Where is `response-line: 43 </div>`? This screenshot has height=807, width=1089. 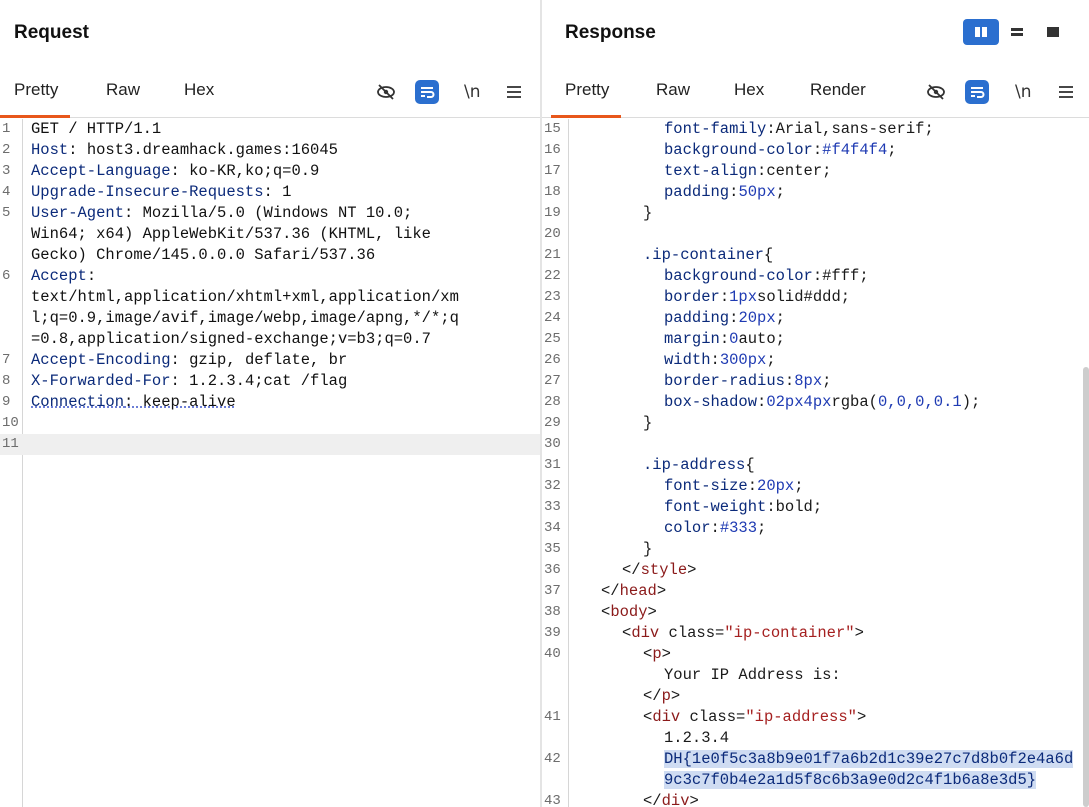 response-line: 43 </div> is located at coordinates (815, 799).